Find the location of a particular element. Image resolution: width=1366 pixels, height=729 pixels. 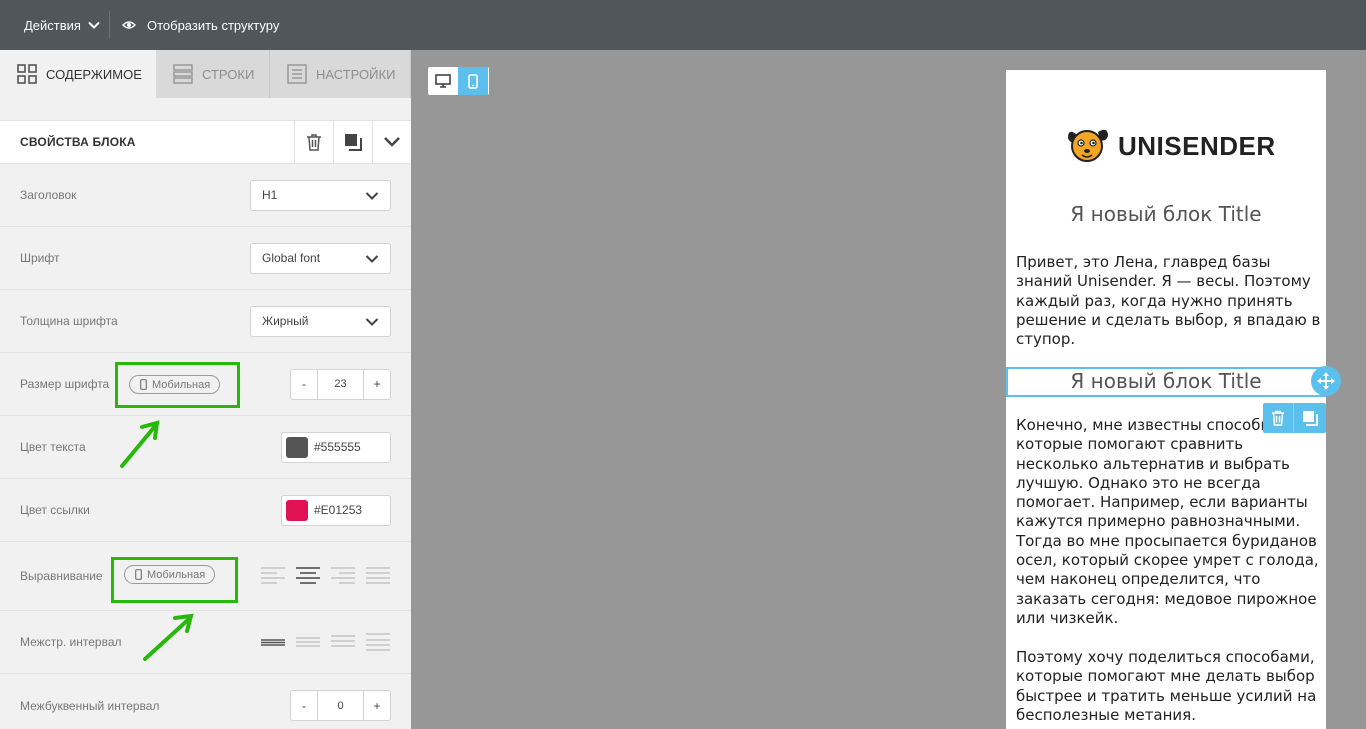

block-properties-title: СВОЙСТВА БЛОКА is located at coordinates (78, 142).